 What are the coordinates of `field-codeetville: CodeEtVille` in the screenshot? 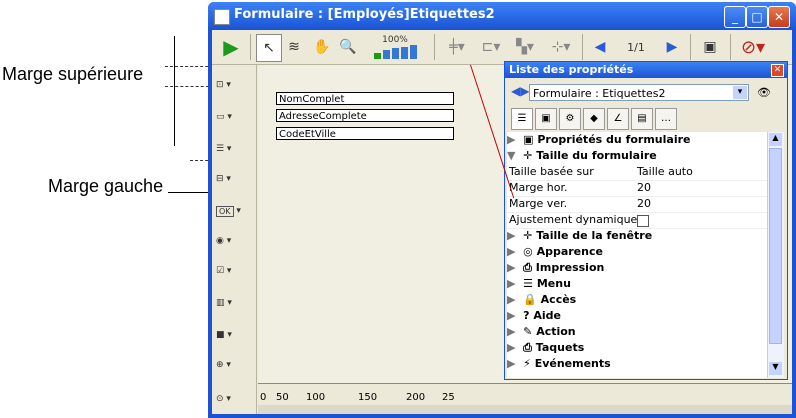 It's located at (365, 133).